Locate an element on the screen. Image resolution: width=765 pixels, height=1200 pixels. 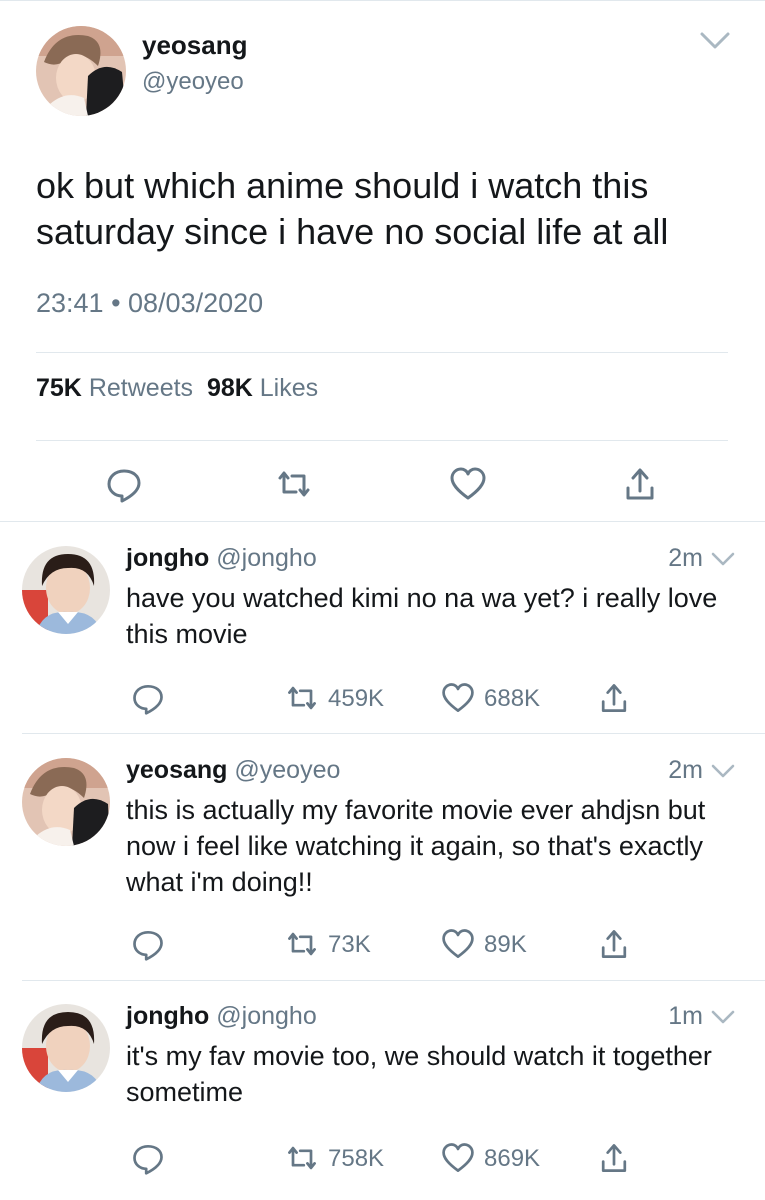
retweet-button: 73K is located at coordinates (344, 944).